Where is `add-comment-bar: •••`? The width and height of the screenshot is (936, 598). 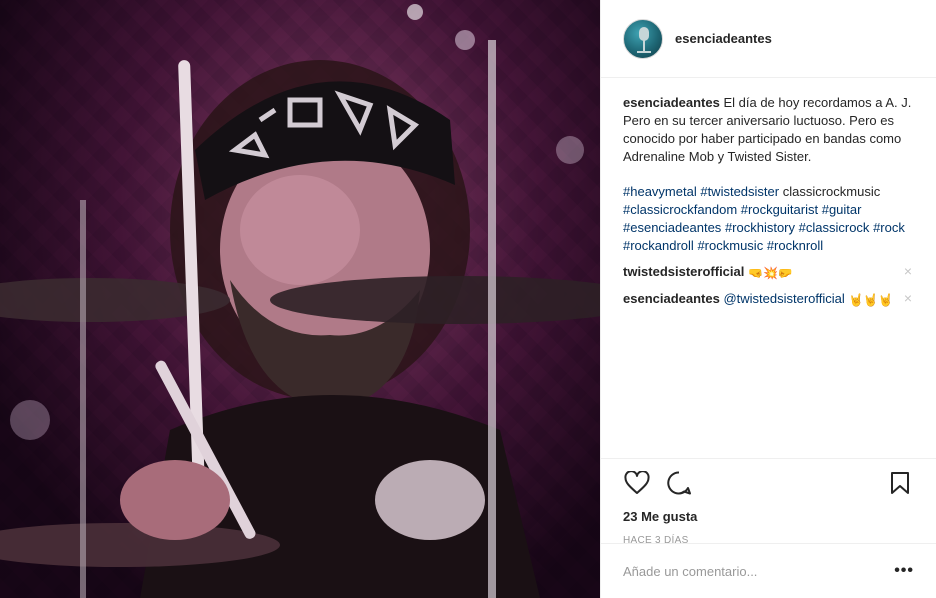
add-comment-bar: ••• is located at coordinates (768, 570).